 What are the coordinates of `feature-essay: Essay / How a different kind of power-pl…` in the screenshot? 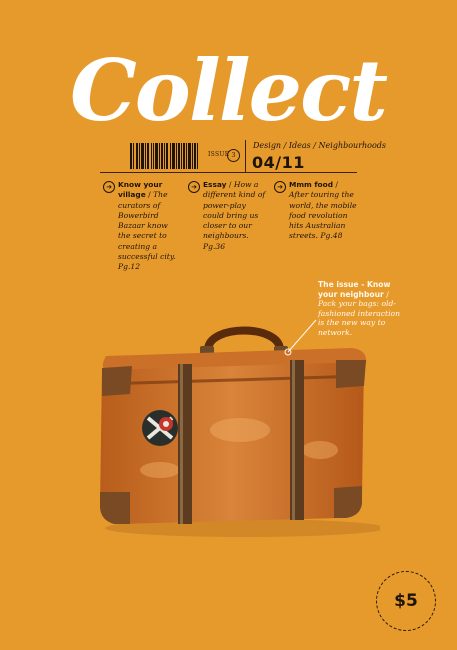 It's located at (234, 215).